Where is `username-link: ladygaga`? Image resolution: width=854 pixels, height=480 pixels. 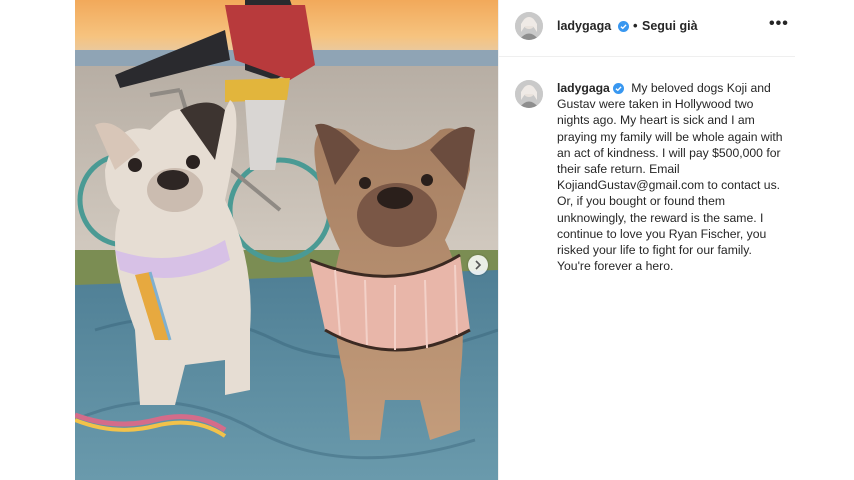
username-link: ladygaga is located at coordinates (593, 26).